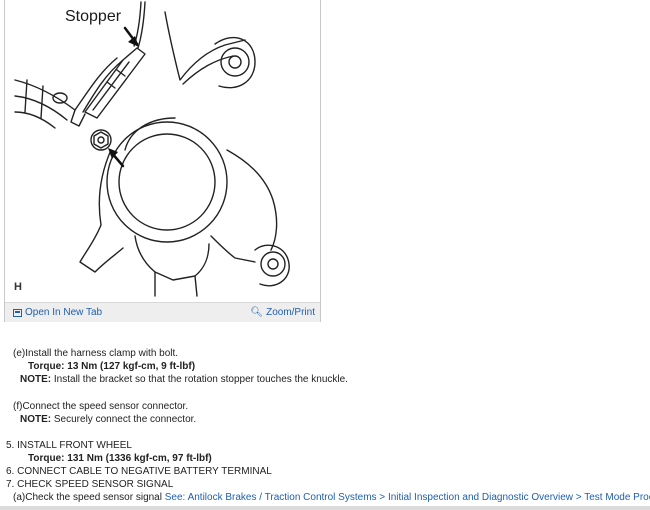  I want to click on step-7-heading: 7. CHECK SPEED SENSOR SIGNAL, so click(90, 484).